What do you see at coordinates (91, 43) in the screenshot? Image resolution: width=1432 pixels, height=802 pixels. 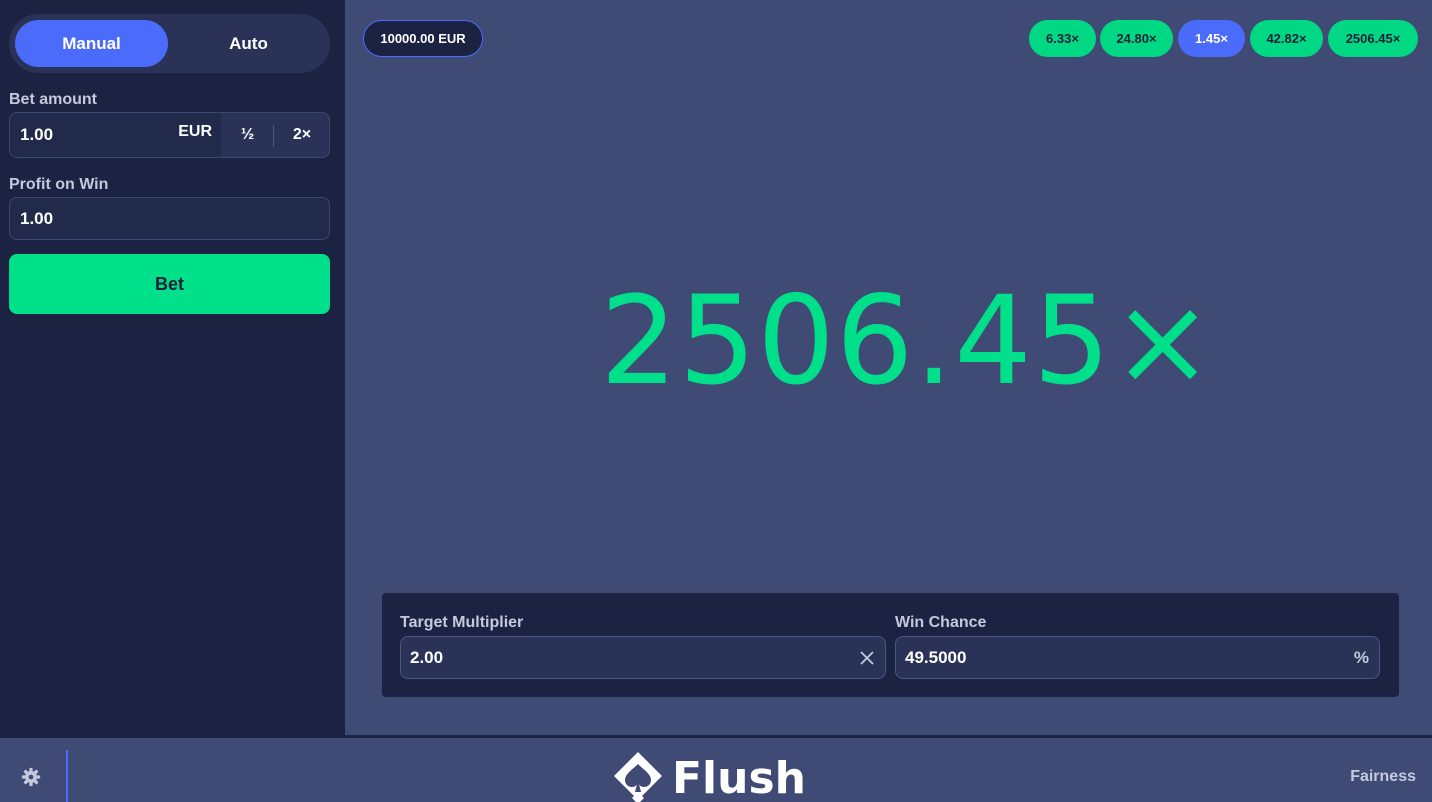 I see `manual-mode-button: Manual` at bounding box center [91, 43].